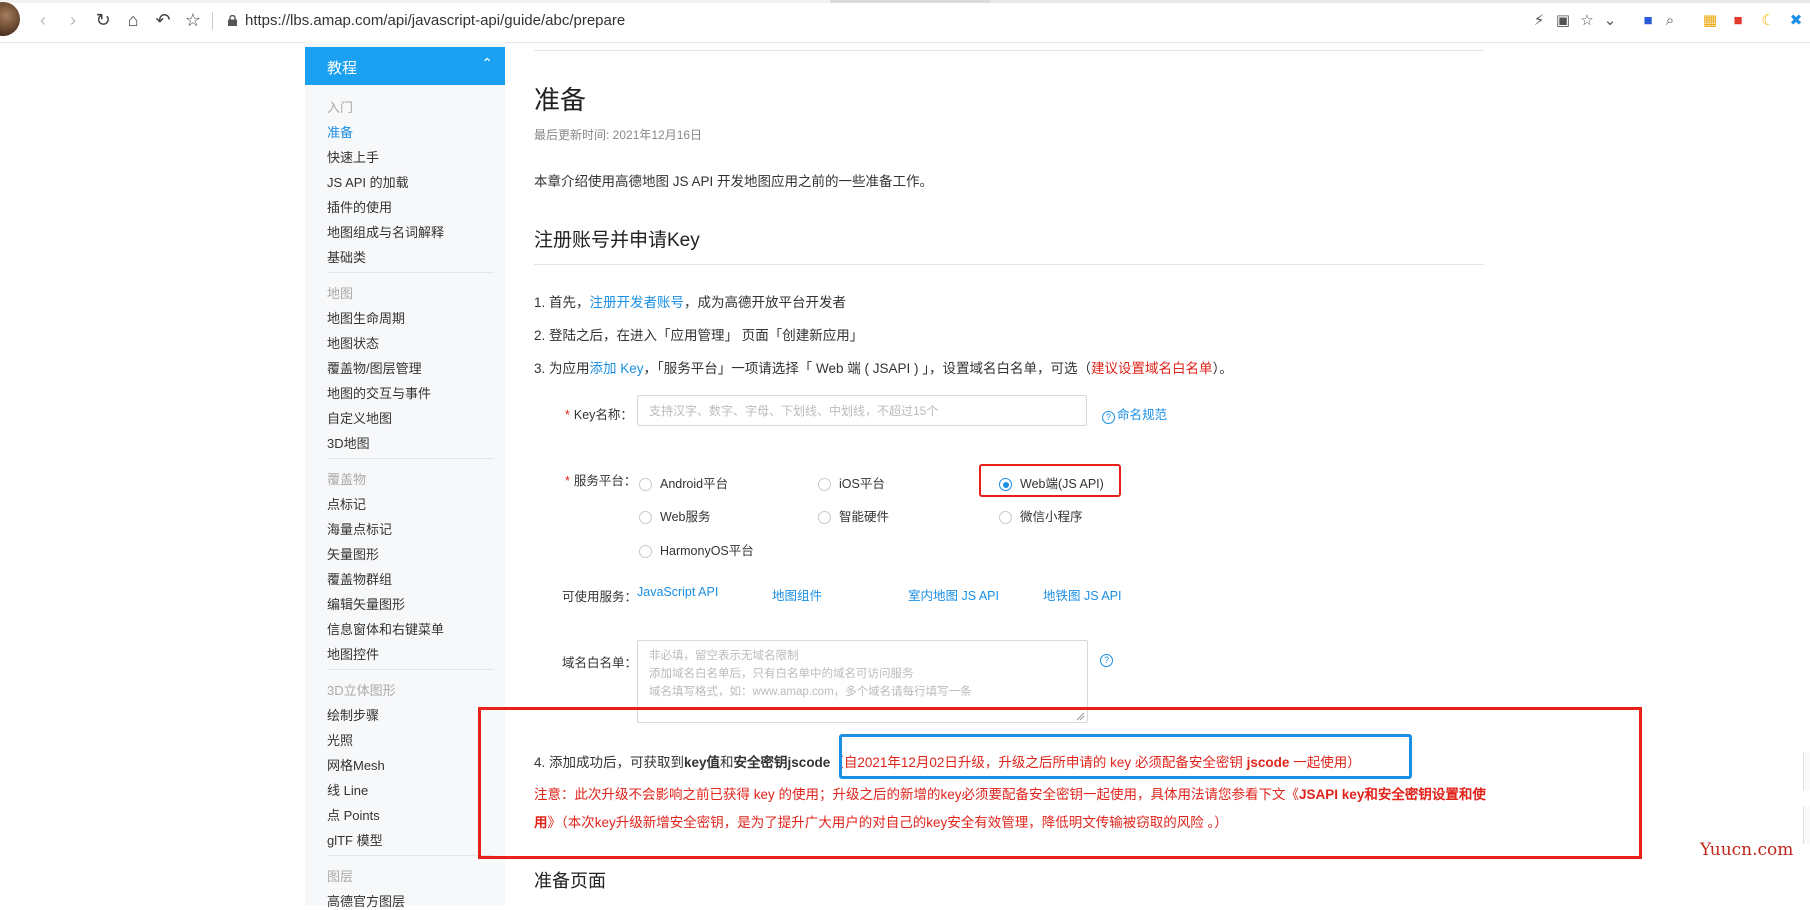 The width and height of the screenshot is (1810, 910). I want to click on whitelist-label: 域名白名单：, so click(600, 663).